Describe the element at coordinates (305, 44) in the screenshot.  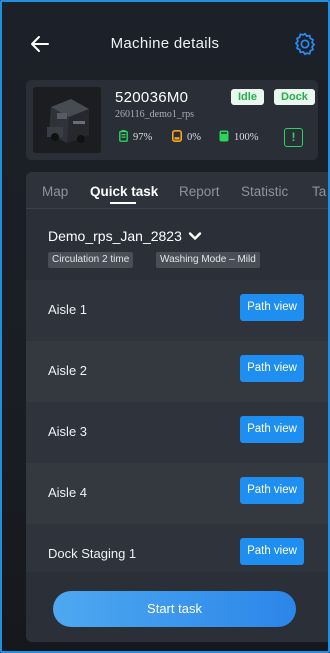
I see `gear-icon` at that location.